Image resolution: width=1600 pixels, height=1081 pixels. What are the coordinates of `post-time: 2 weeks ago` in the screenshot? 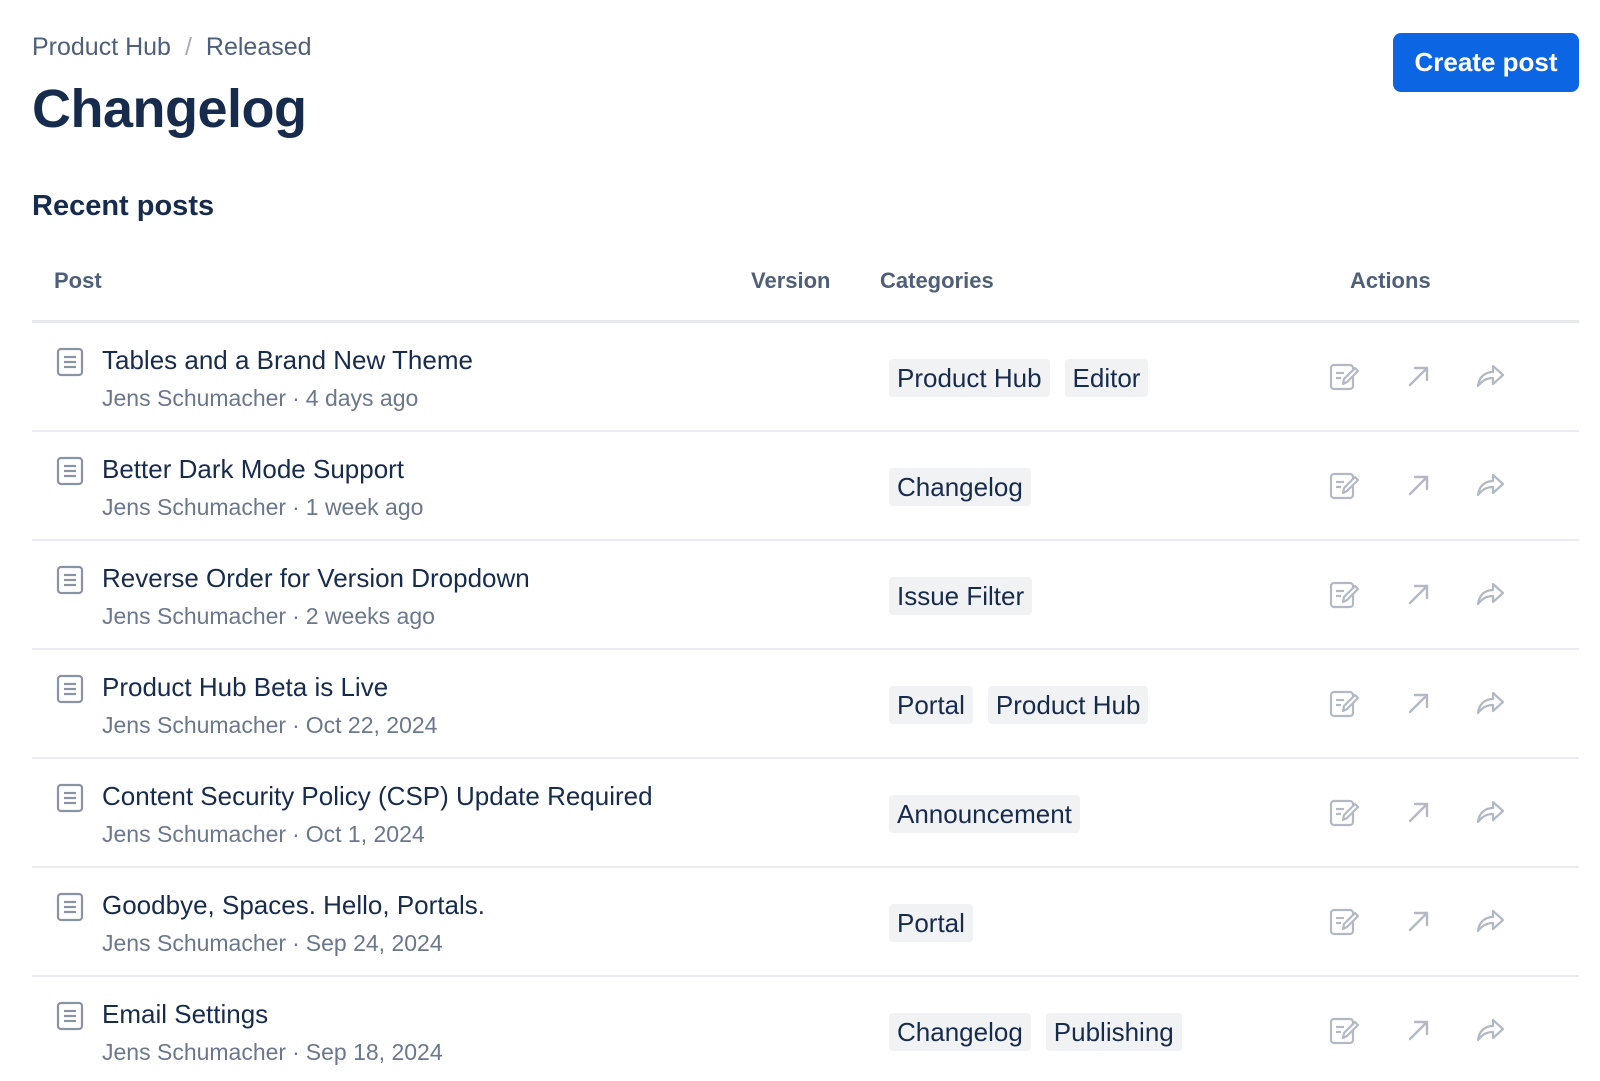 It's located at (370, 616).